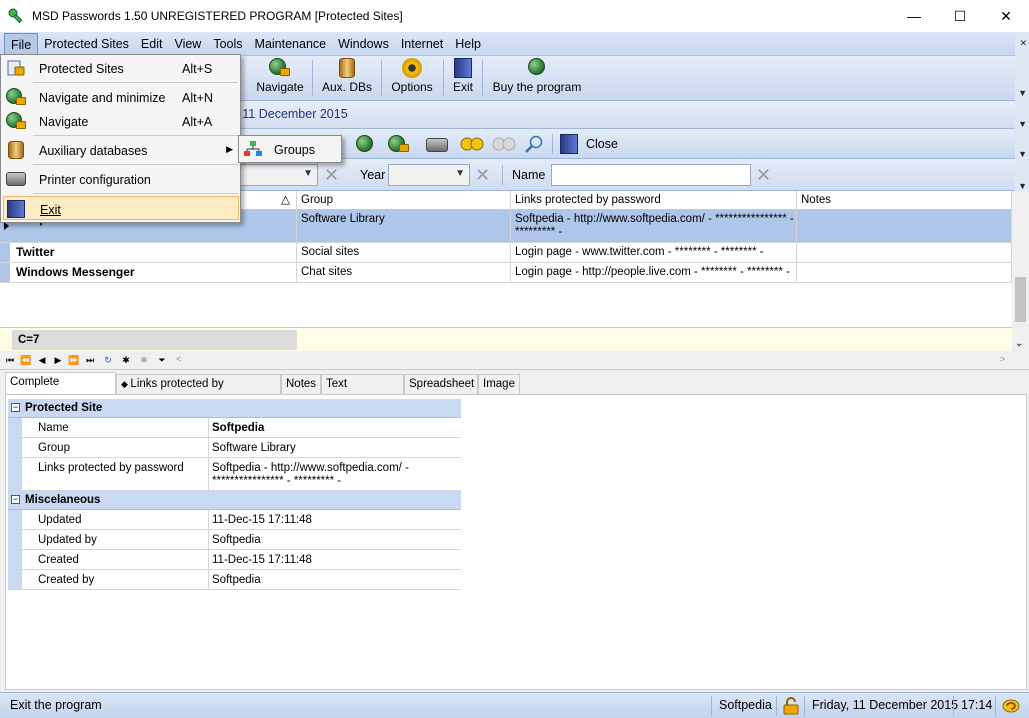  Describe the element at coordinates (26, 360) in the screenshot. I see `prior-page-icon: ⏪` at that location.